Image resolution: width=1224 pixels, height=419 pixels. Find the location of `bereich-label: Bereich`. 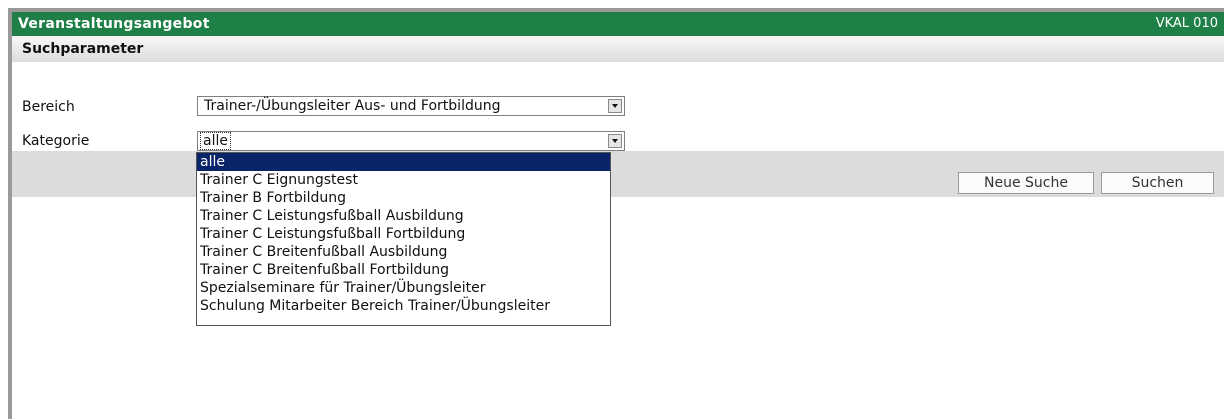

bereich-label: Bereich is located at coordinates (48, 107).